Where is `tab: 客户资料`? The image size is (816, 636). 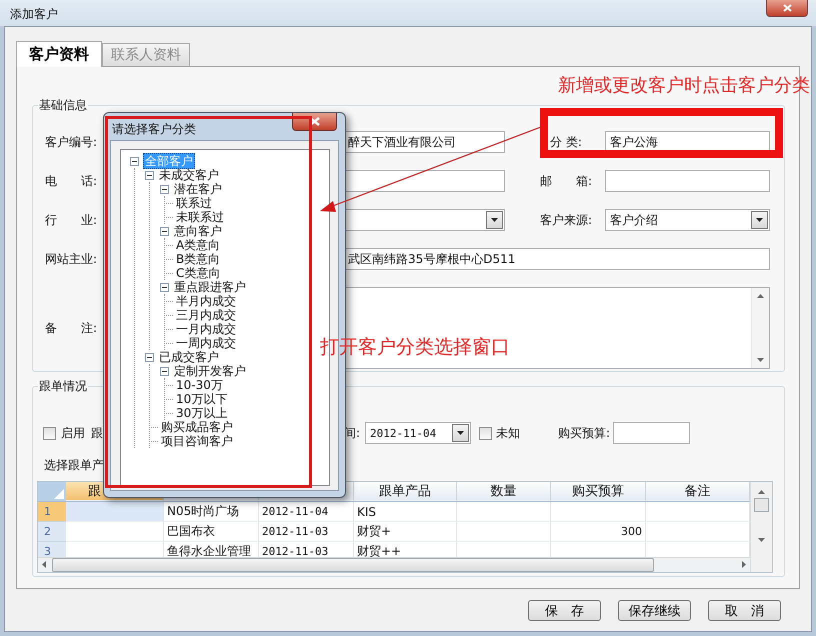 tab: 客户资料 is located at coordinates (59, 54).